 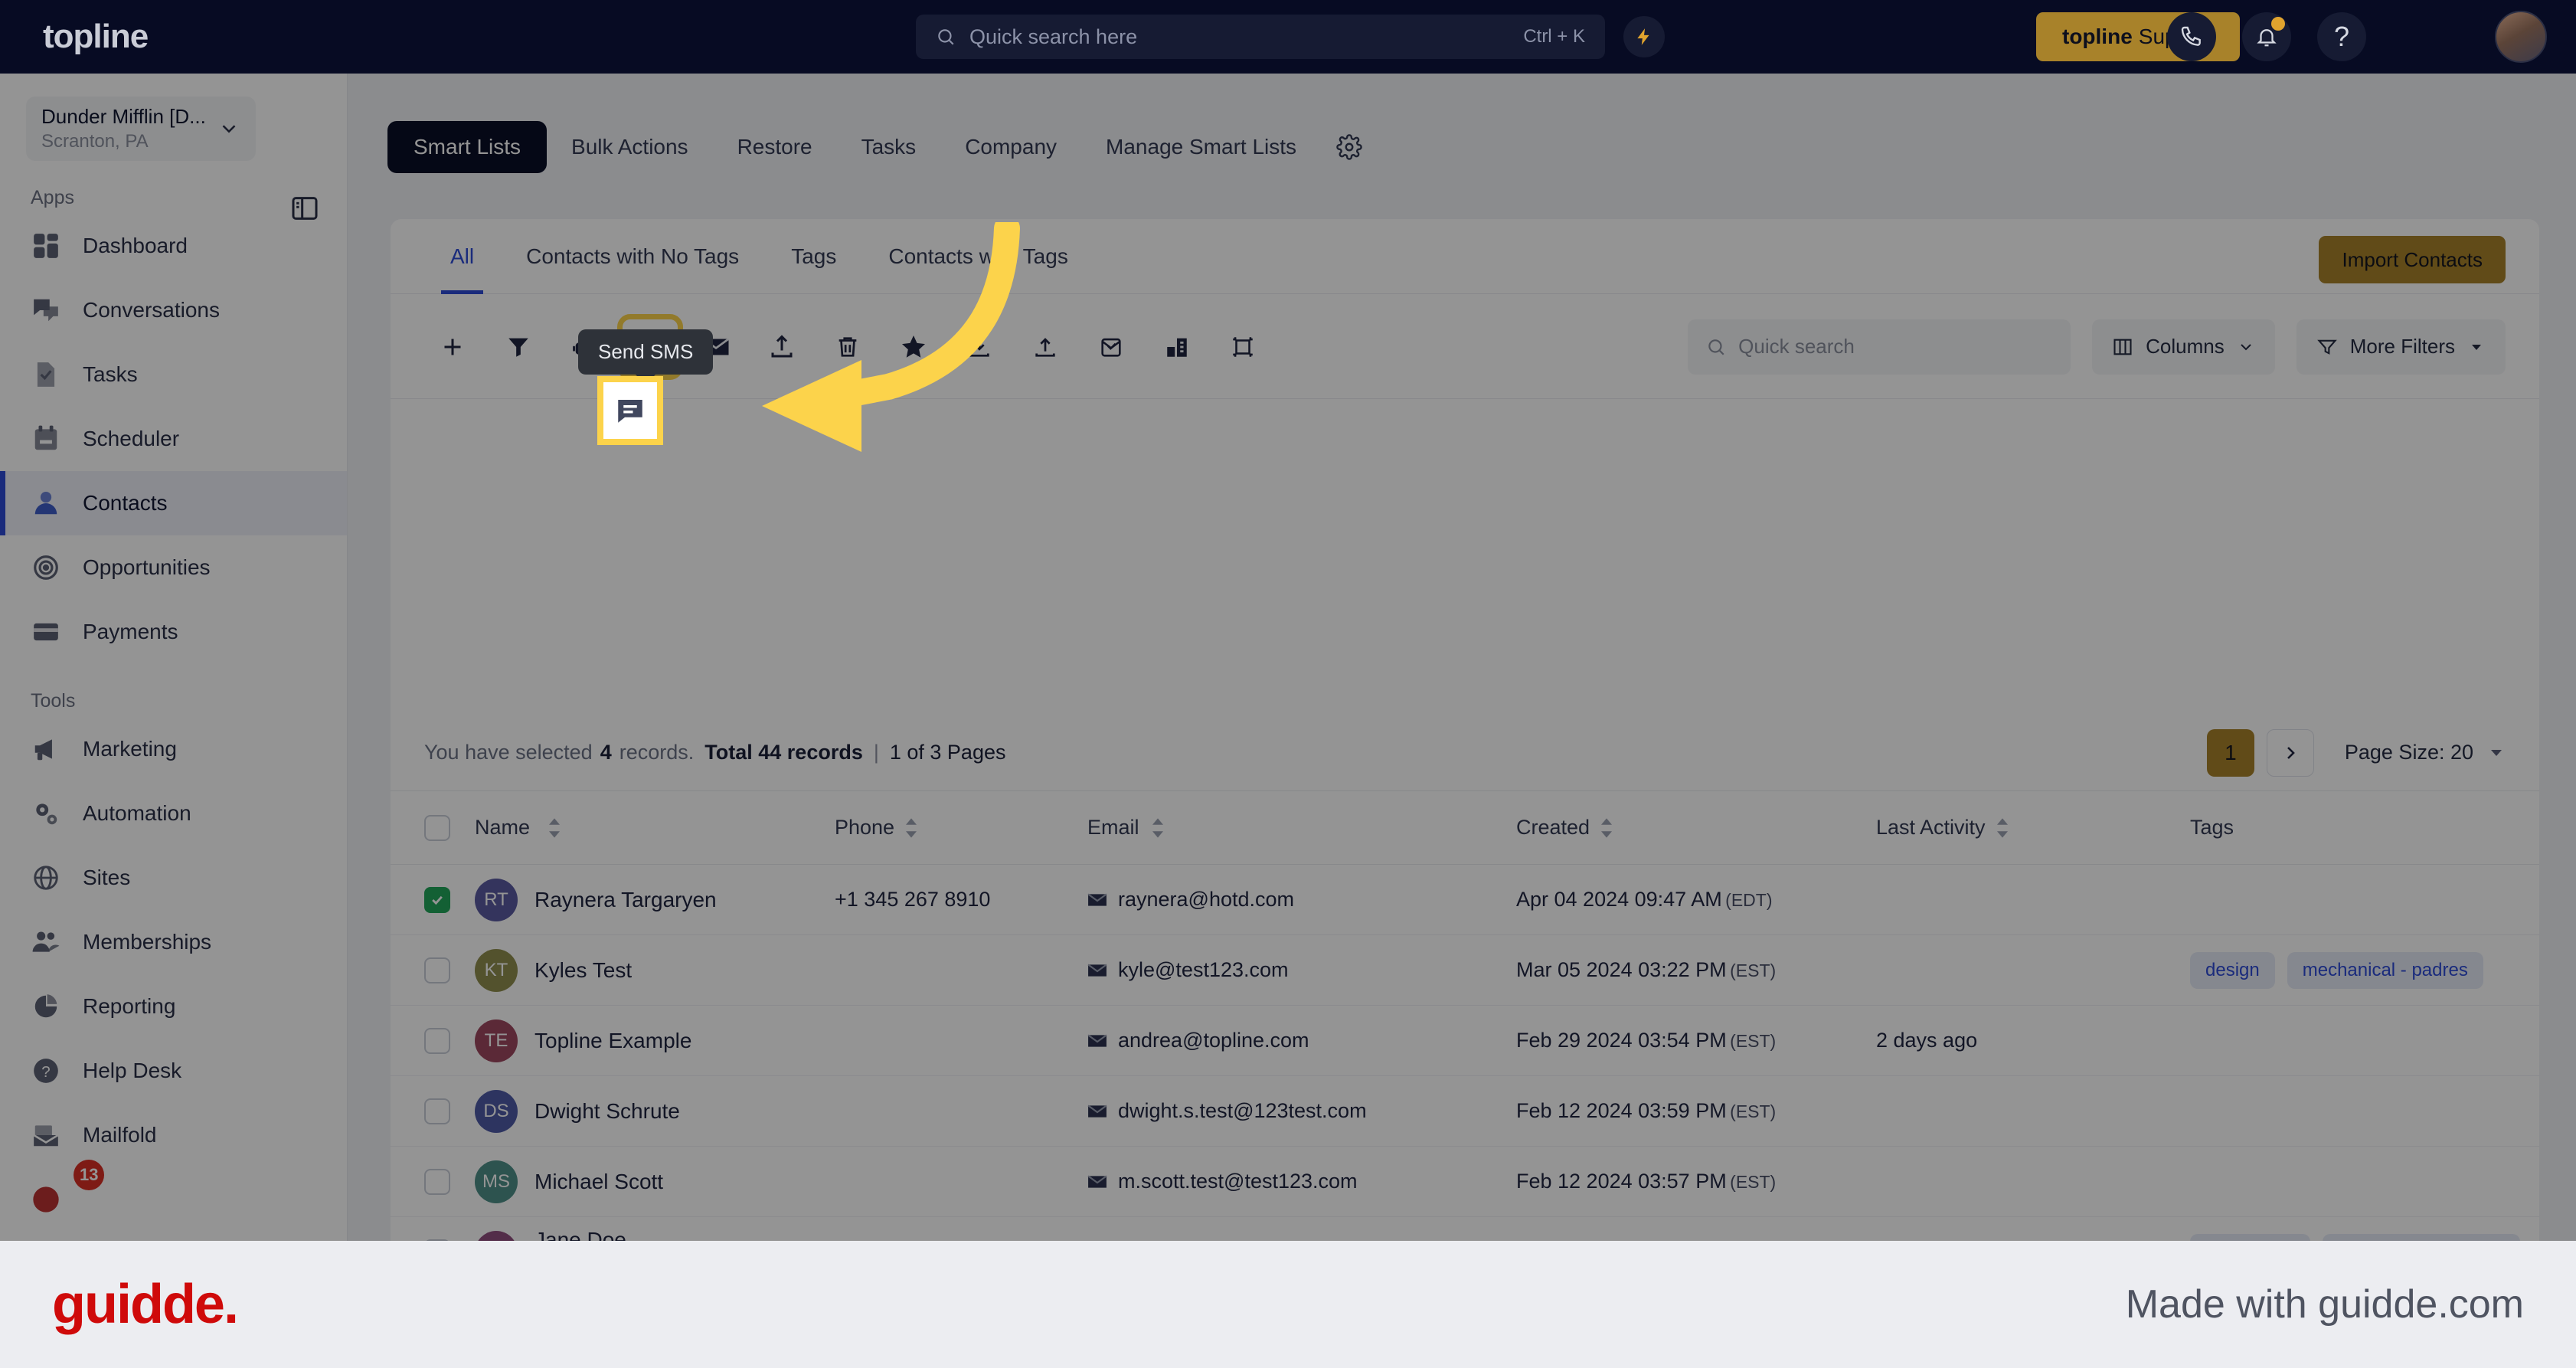 I want to click on org-switcher: Dunder Mifflin [D... Scranton, PA, so click(x=141, y=129).